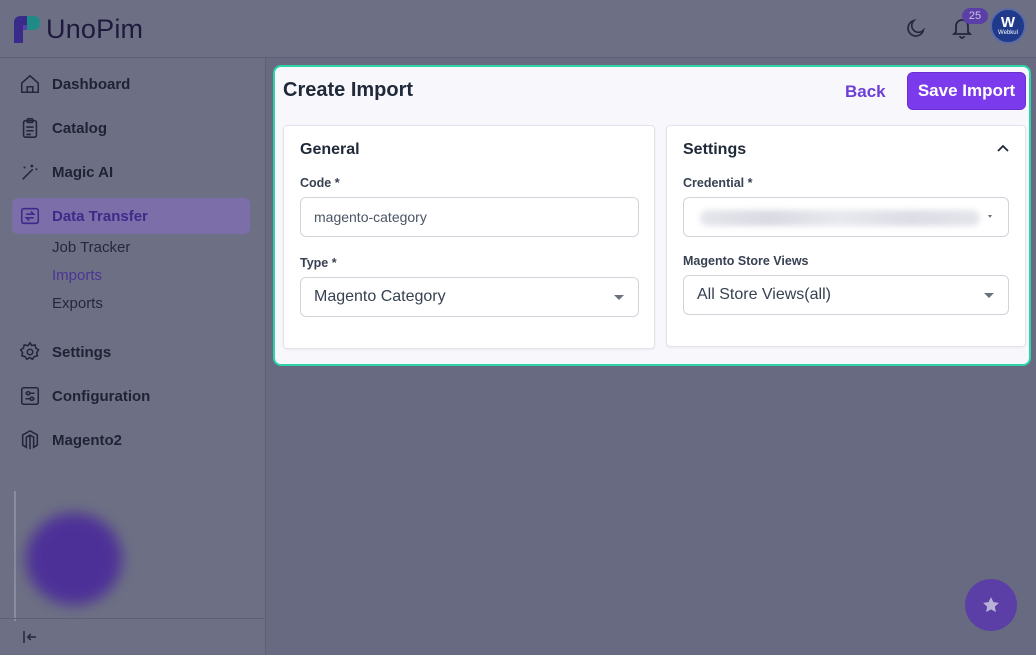 The image size is (1036, 655). Describe the element at coordinates (77, 303) in the screenshot. I see `sidebar-subitem-exports: Exports` at that location.